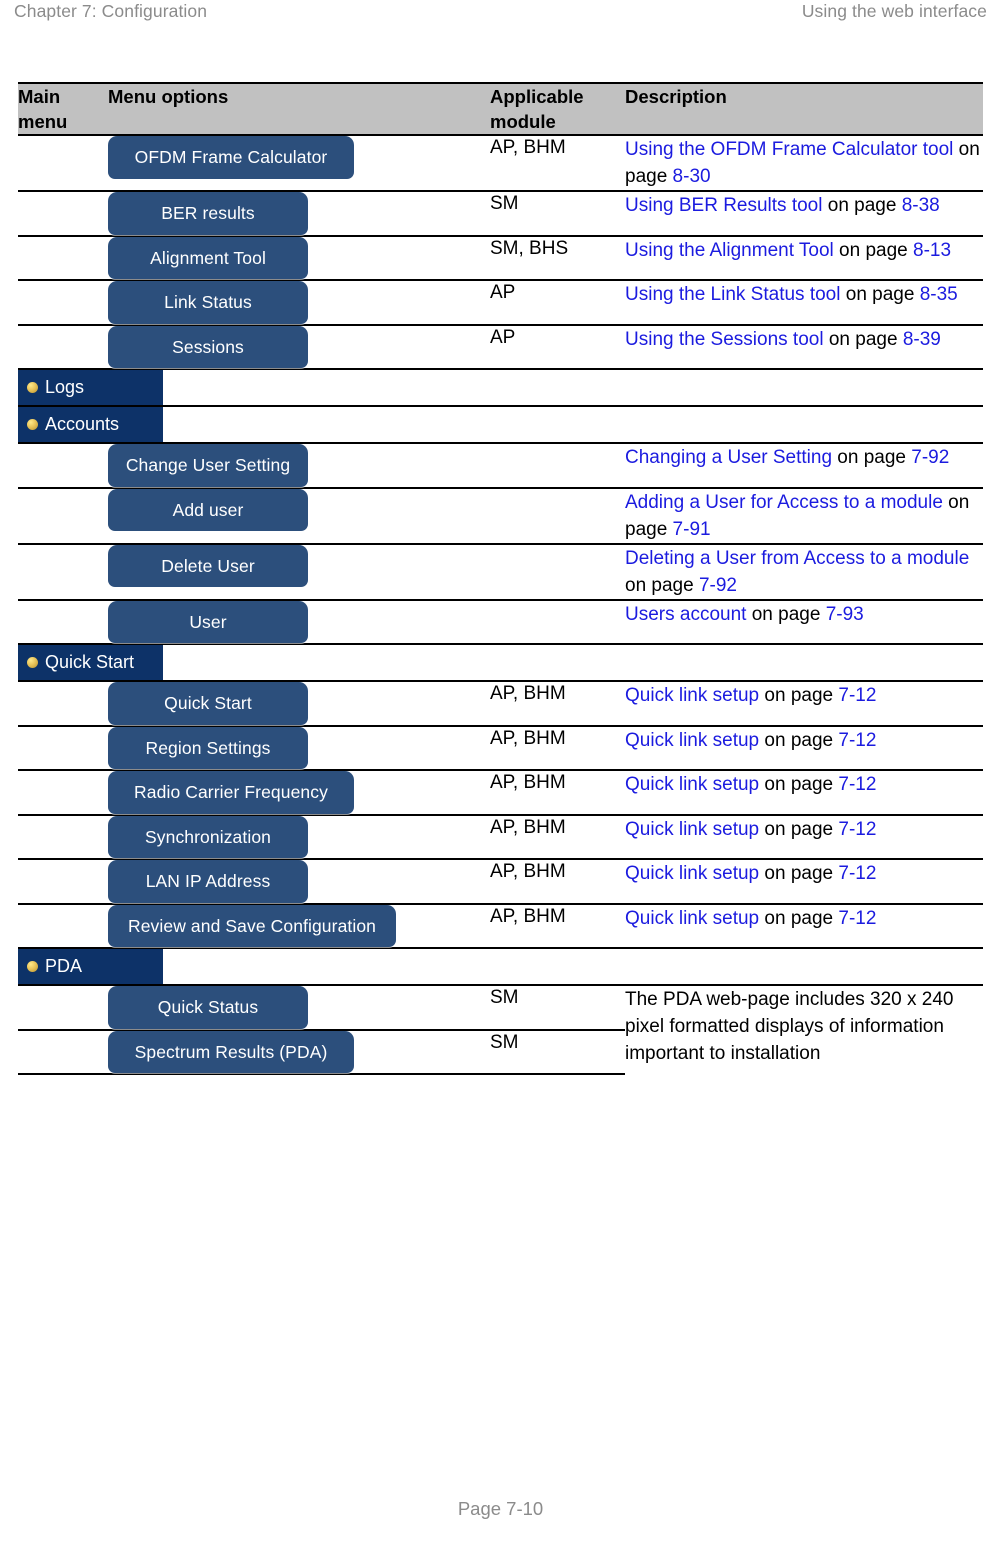  I want to click on menu-option-cell: LAN IP Address, so click(299, 882).